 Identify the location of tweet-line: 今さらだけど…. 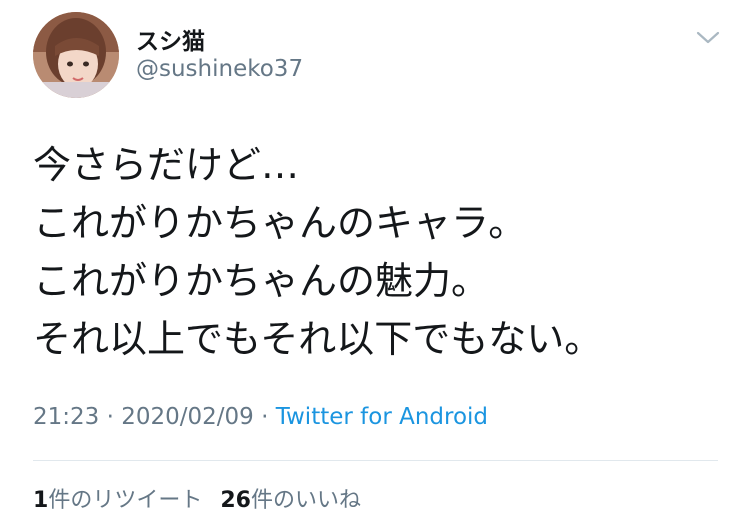
(166, 165).